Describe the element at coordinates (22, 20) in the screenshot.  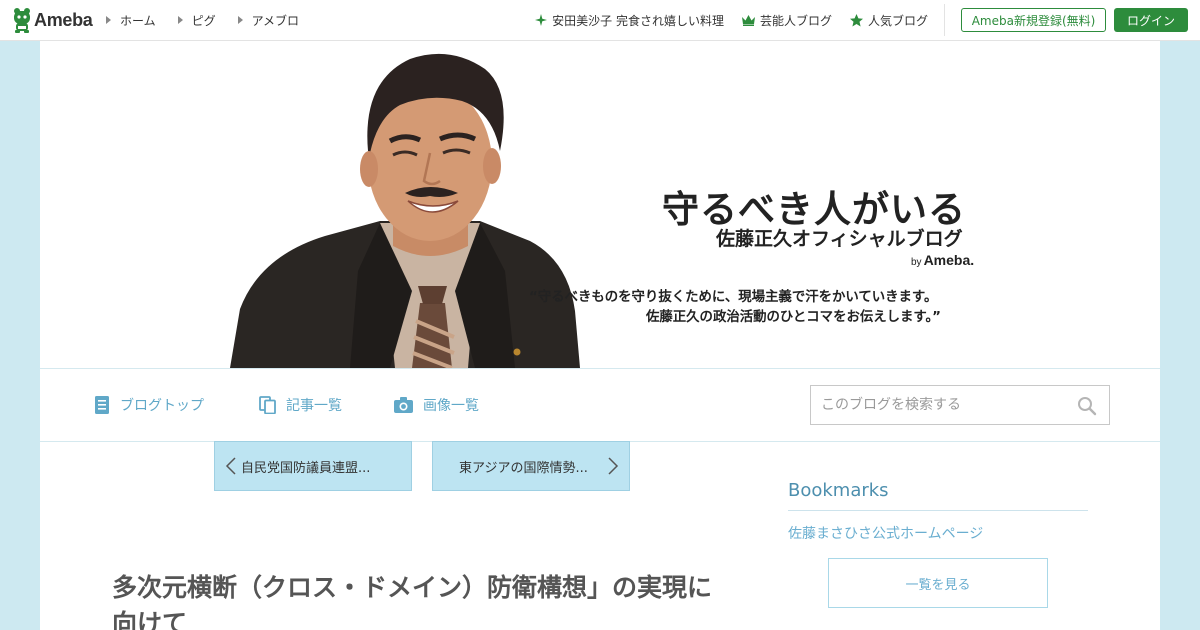
I see `ameba-mascot-icon` at that location.